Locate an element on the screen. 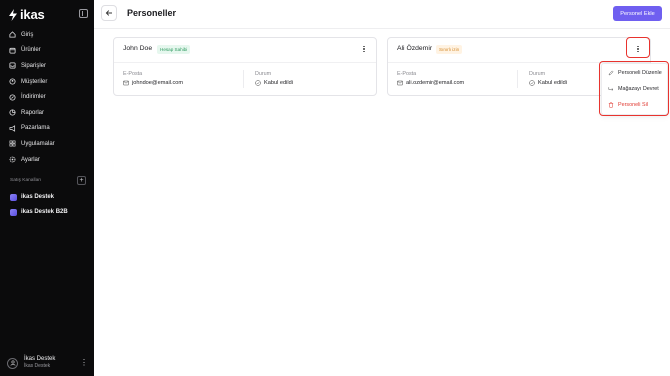 The width and height of the screenshot is (670, 376). card-divider is located at coordinates (245, 62).